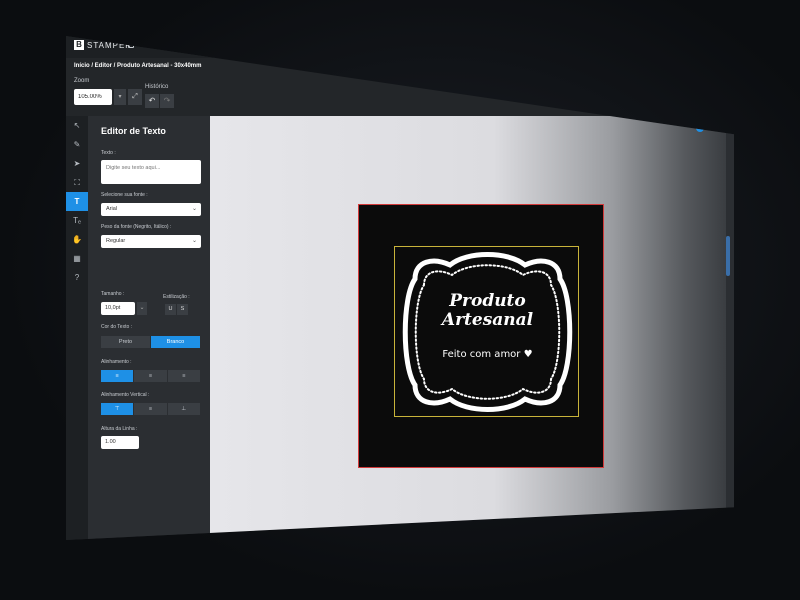 Image resolution: width=800 pixels, height=600 pixels. What do you see at coordinates (133, 131) in the screenshot?
I see `panel-title: Editor de Texto` at bounding box center [133, 131].